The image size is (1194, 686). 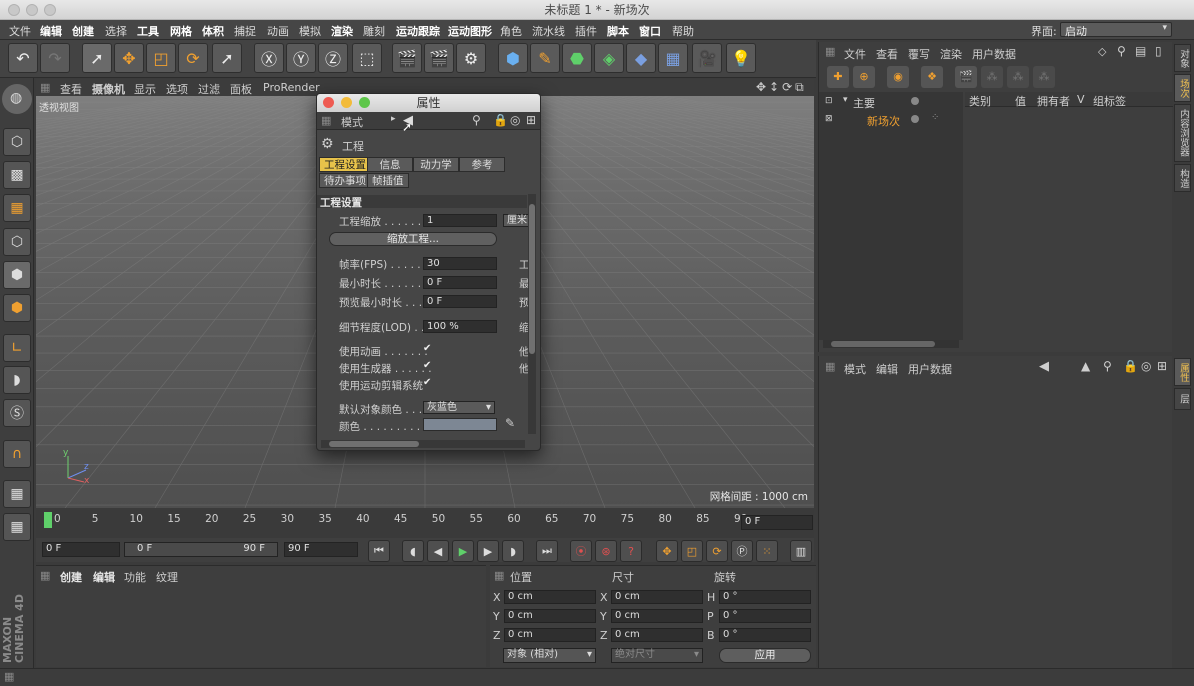 I want to click on viewport-menu-filter: 过滤, so click(x=209, y=89).